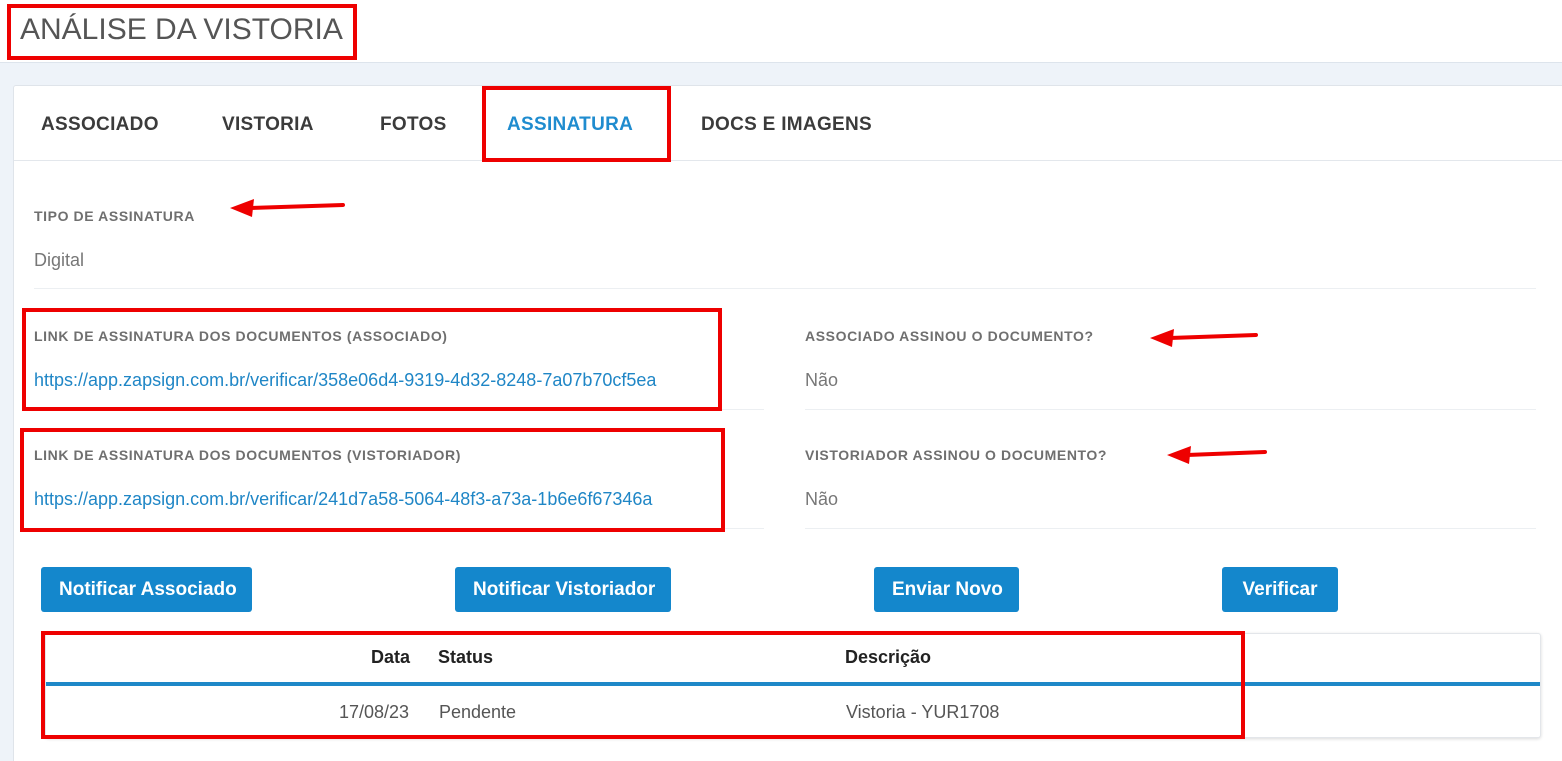  I want to click on annotation-box-inspector-link, so click(372, 480).